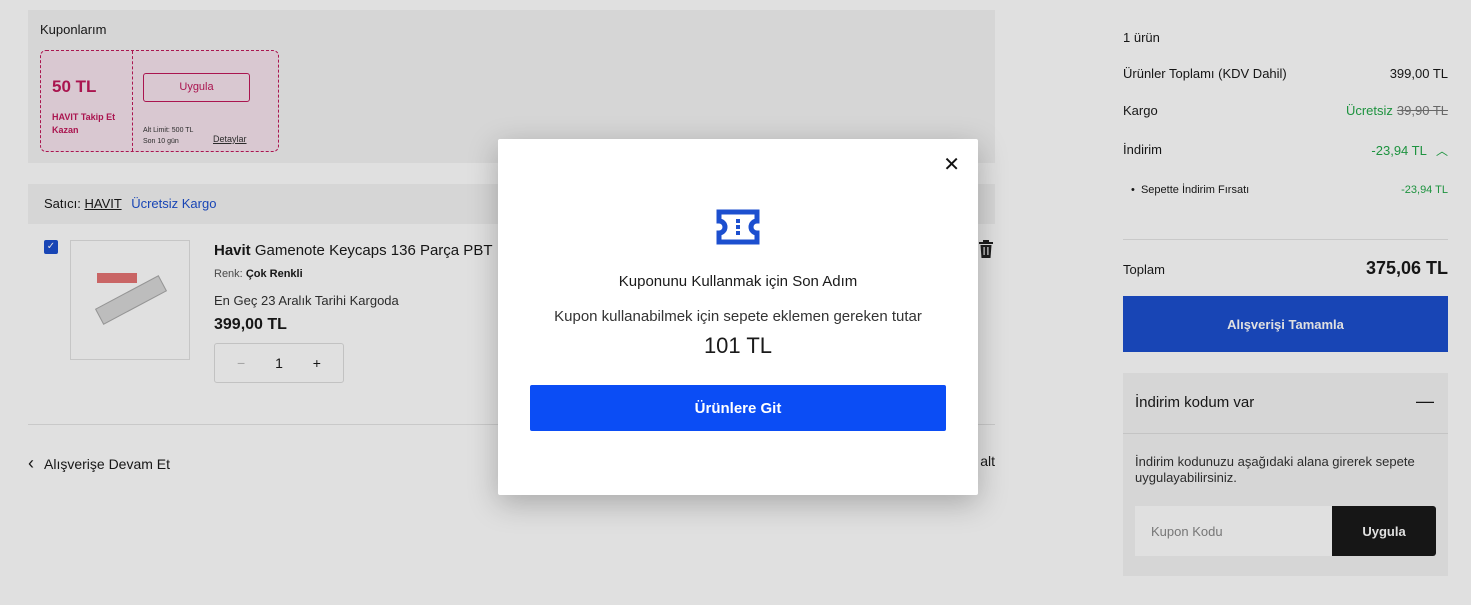  What do you see at coordinates (738, 227) in the screenshot?
I see `ticket-icon` at bounding box center [738, 227].